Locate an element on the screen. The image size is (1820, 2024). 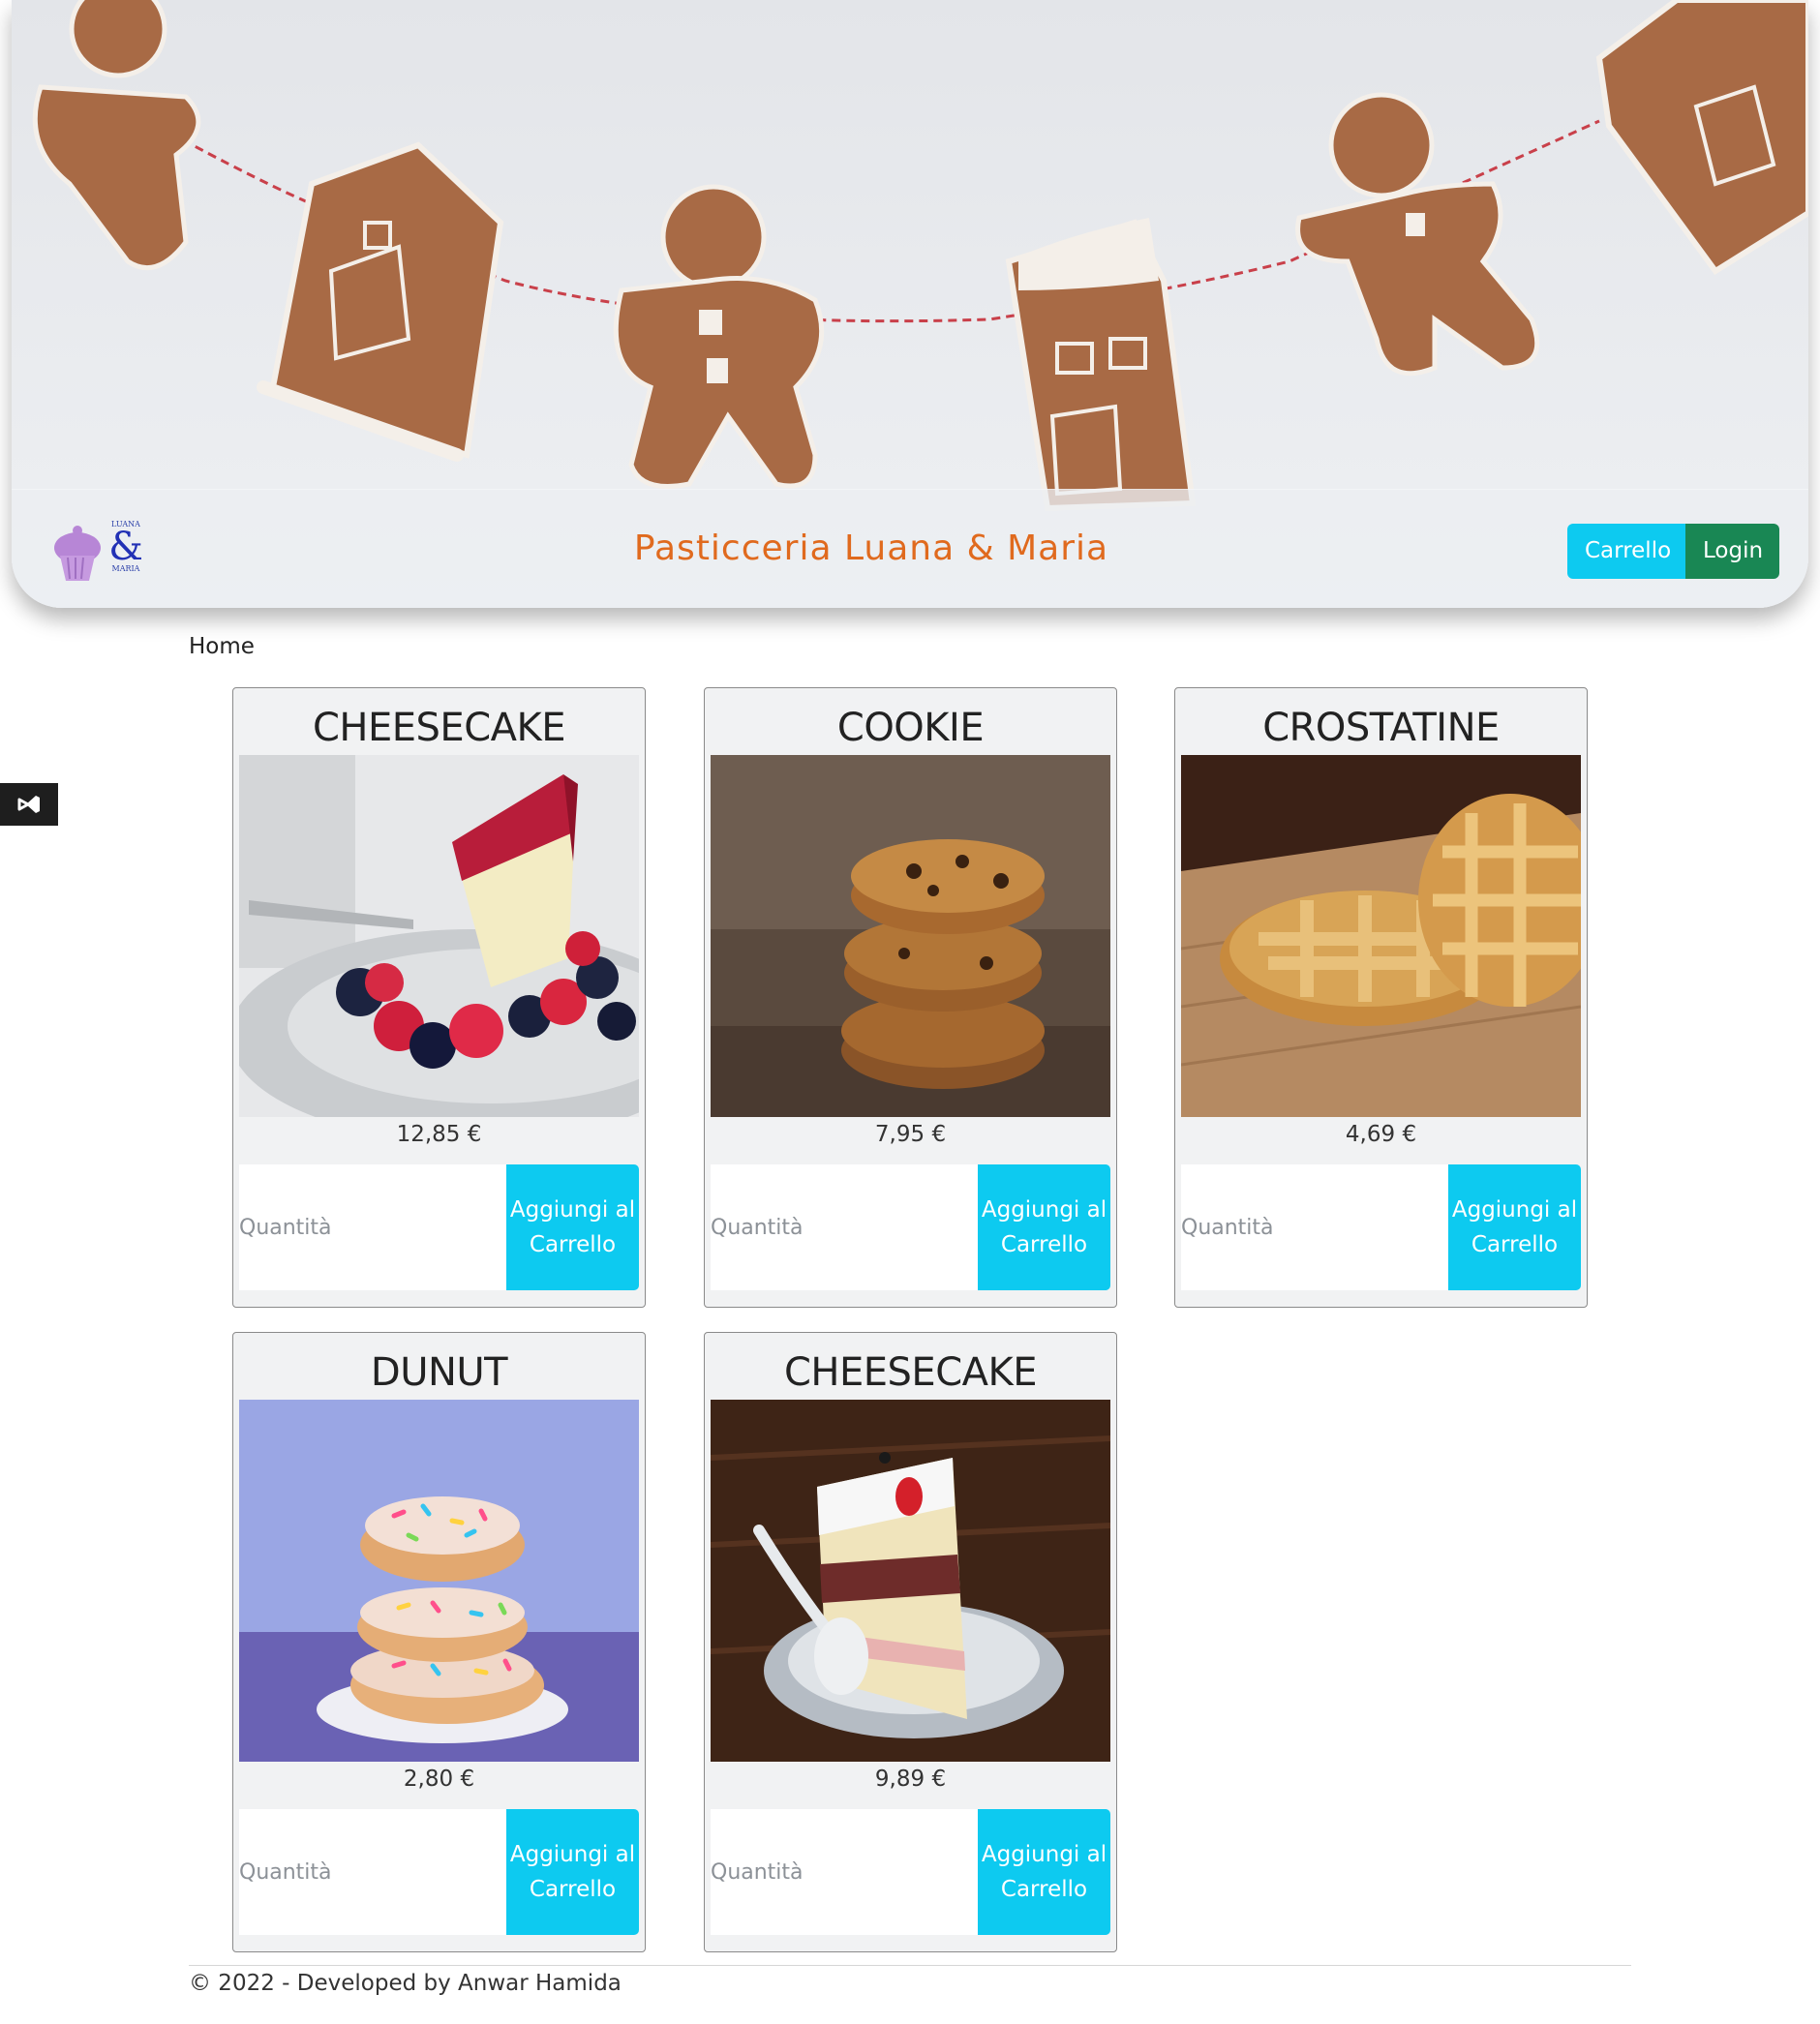
nav-button-group: Carrello Login is located at coordinates (1673, 551).